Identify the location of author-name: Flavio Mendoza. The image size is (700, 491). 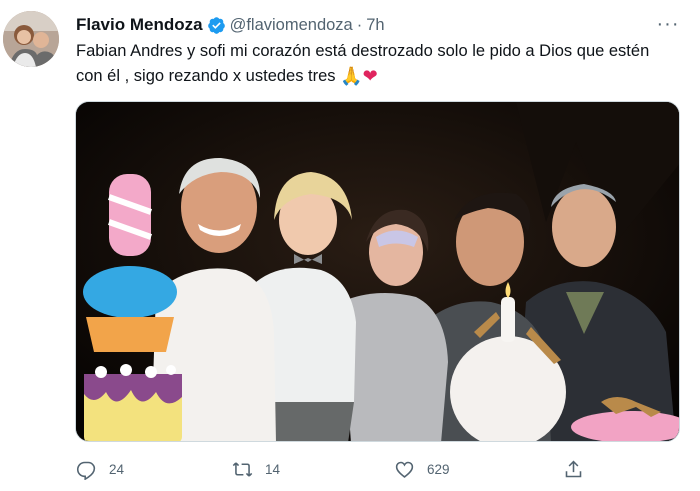
(139, 25).